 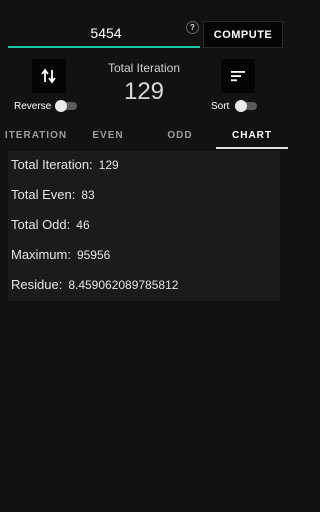 I want to click on tab-odd: ODD, so click(x=180, y=135).